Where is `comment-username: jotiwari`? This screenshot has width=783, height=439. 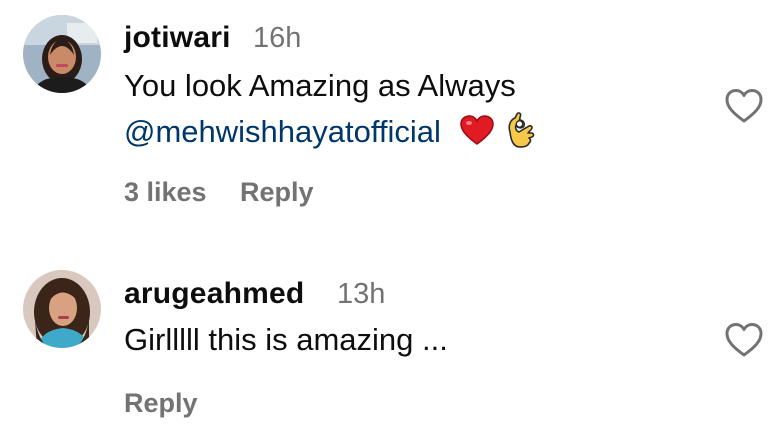 comment-username: jotiwari is located at coordinates (177, 38).